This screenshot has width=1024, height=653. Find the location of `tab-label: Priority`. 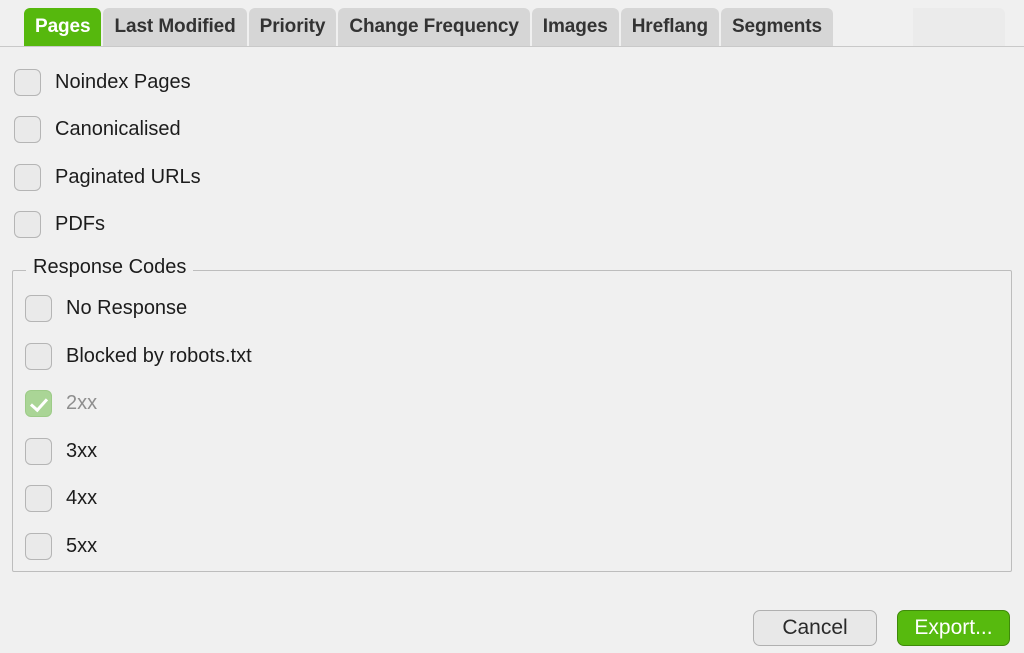

tab-label: Priority is located at coordinates (292, 26).